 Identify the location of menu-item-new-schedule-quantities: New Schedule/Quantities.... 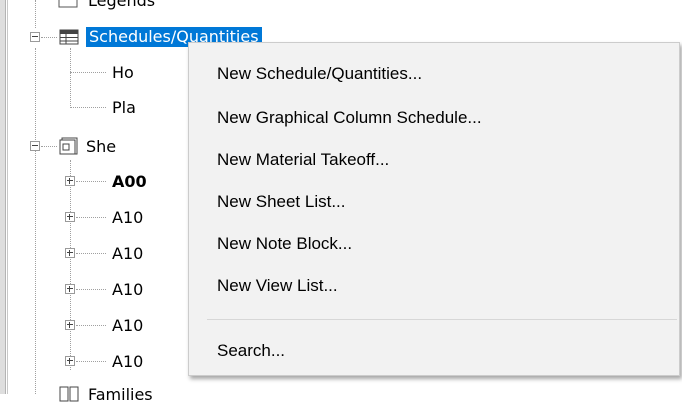
(434, 74).